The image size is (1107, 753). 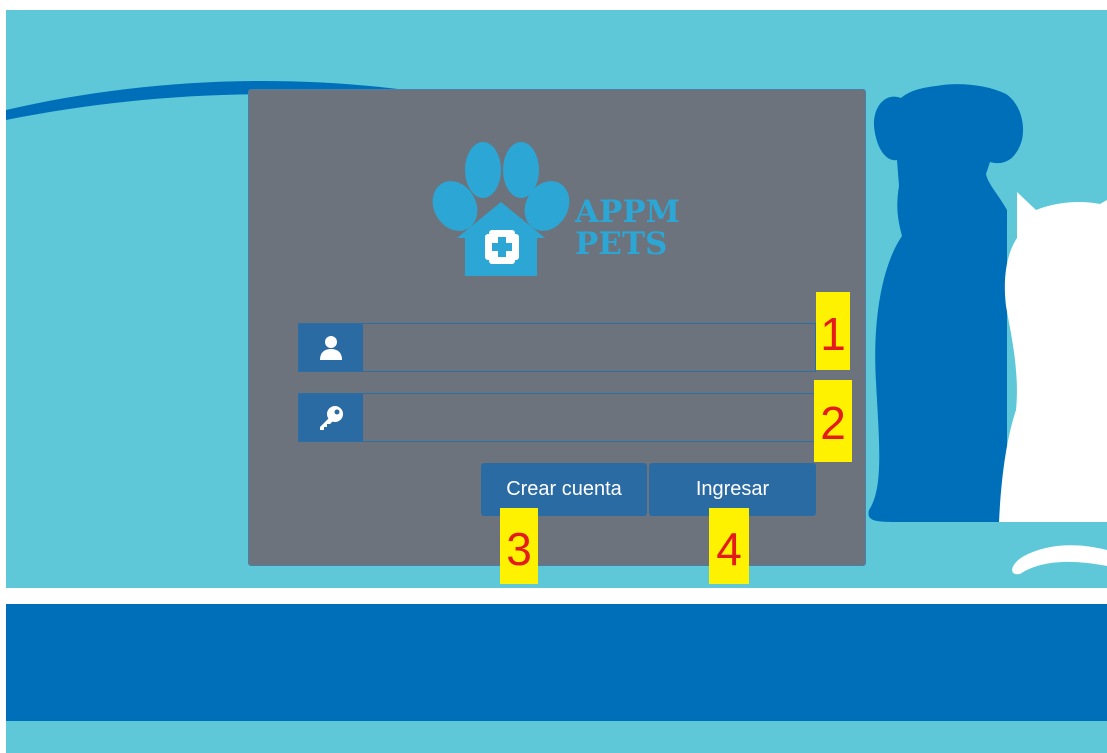 I want to click on user-icon-addon, so click(x=331, y=347).